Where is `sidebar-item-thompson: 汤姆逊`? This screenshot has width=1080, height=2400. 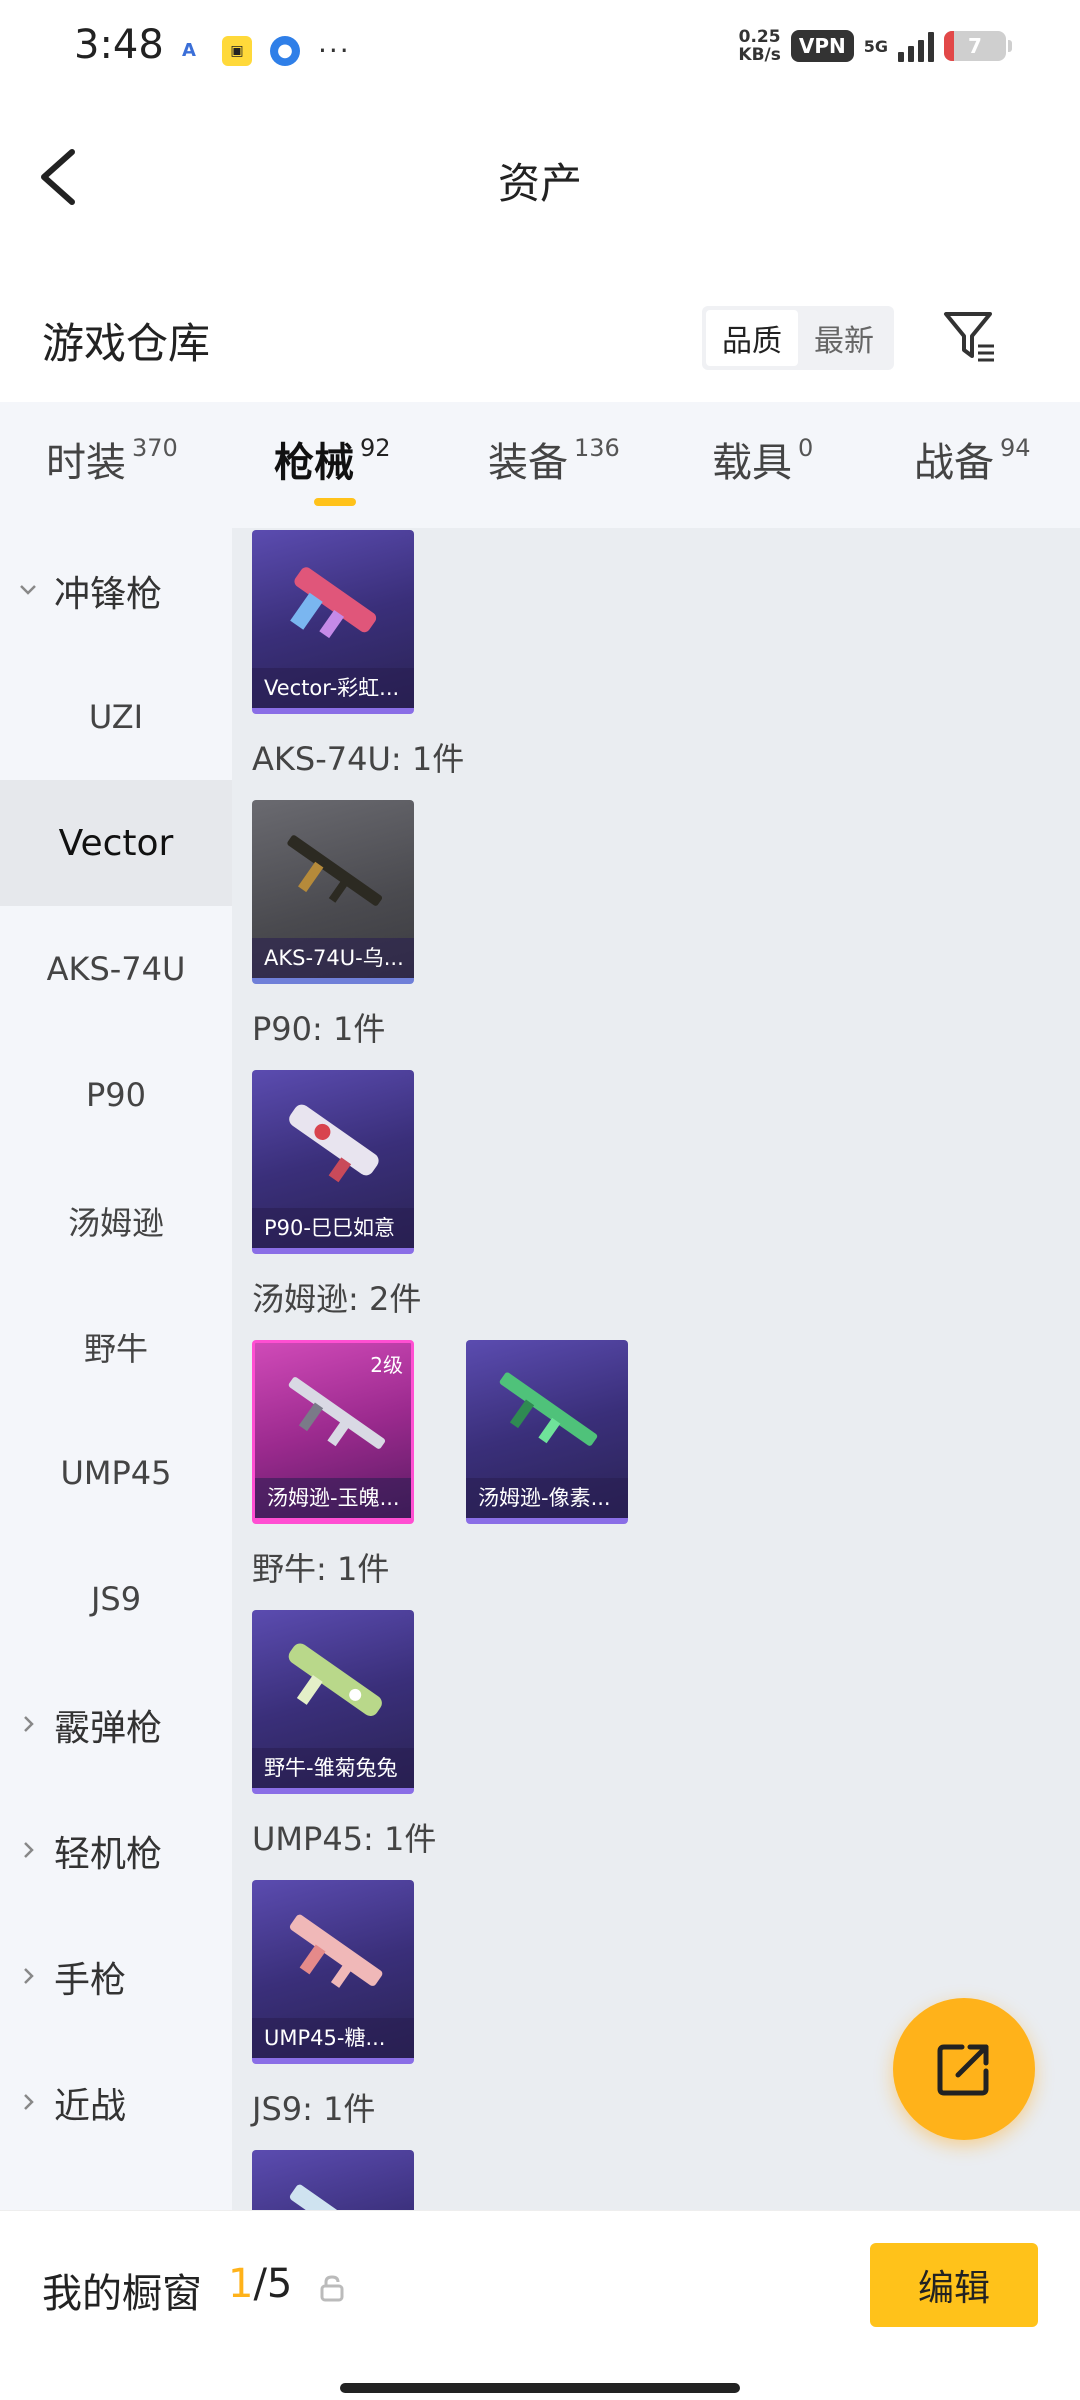
sidebar-item-thompson: 汤姆逊 is located at coordinates (116, 1221).